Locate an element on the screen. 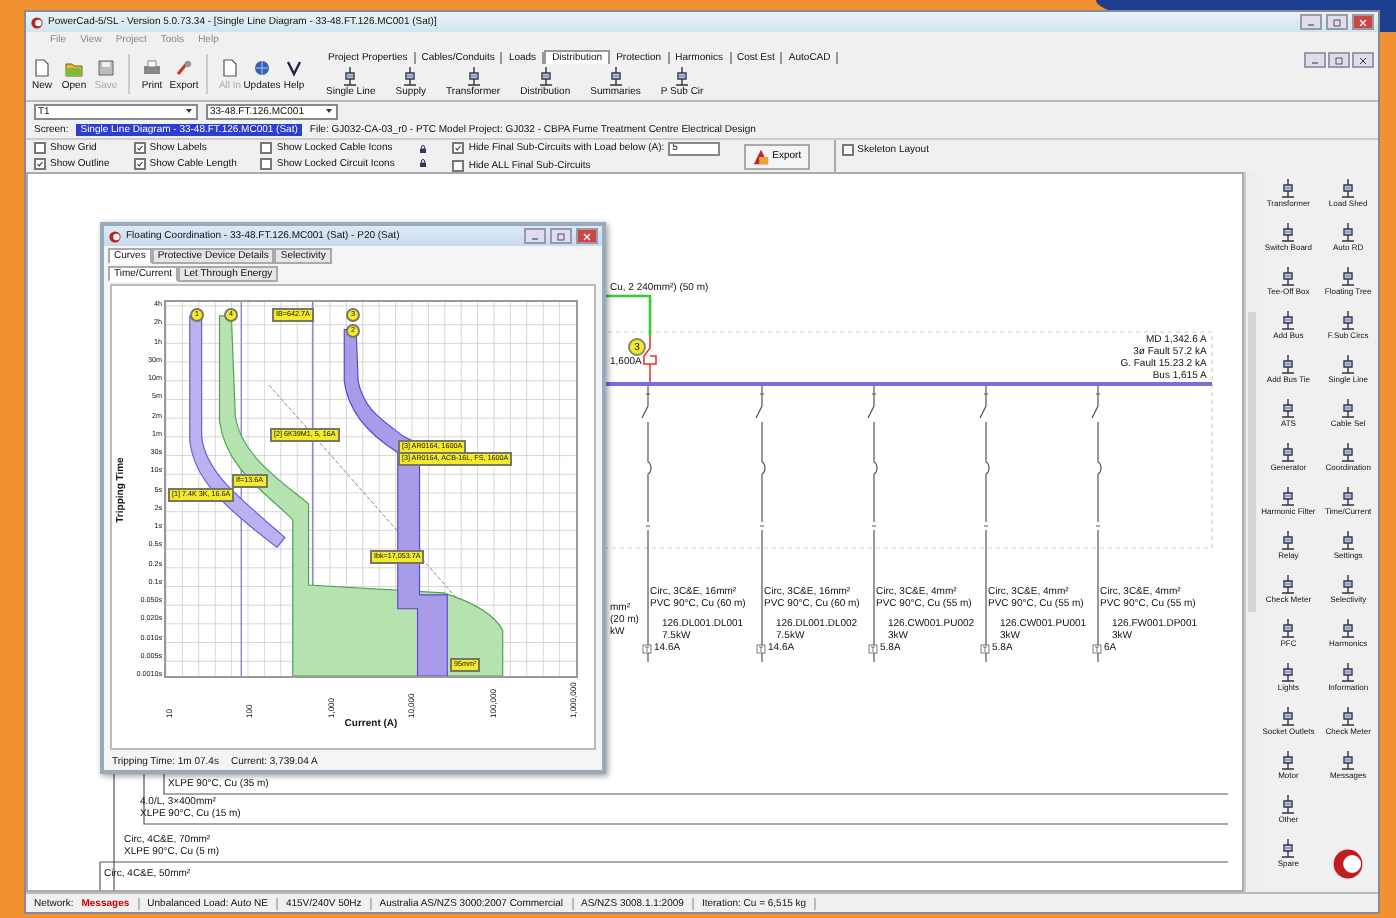 The width and height of the screenshot is (1396, 918). breaker-symbol is located at coordinates (650, 360).